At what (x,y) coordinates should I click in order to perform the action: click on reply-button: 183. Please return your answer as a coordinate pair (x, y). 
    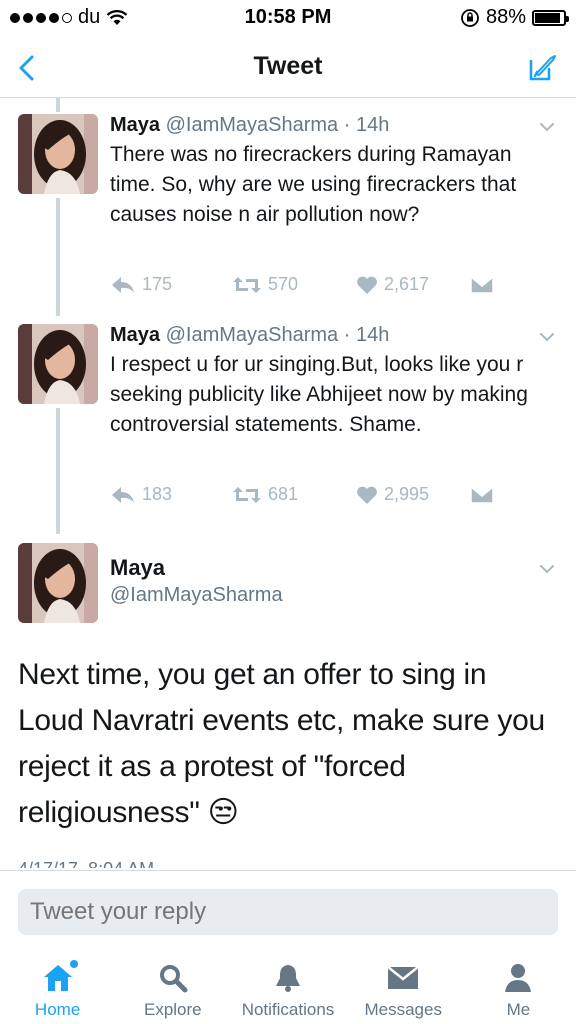
    Looking at the image, I should click on (171, 494).